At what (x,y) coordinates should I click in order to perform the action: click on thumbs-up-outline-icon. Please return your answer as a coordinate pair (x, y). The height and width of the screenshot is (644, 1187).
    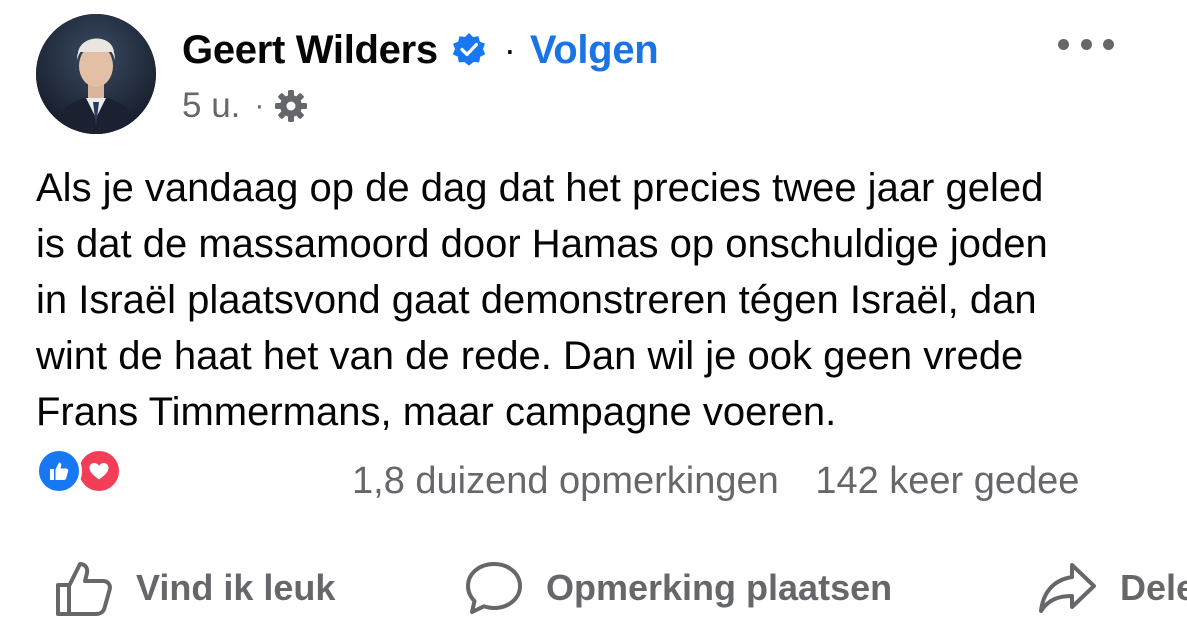
    Looking at the image, I should click on (84, 589).